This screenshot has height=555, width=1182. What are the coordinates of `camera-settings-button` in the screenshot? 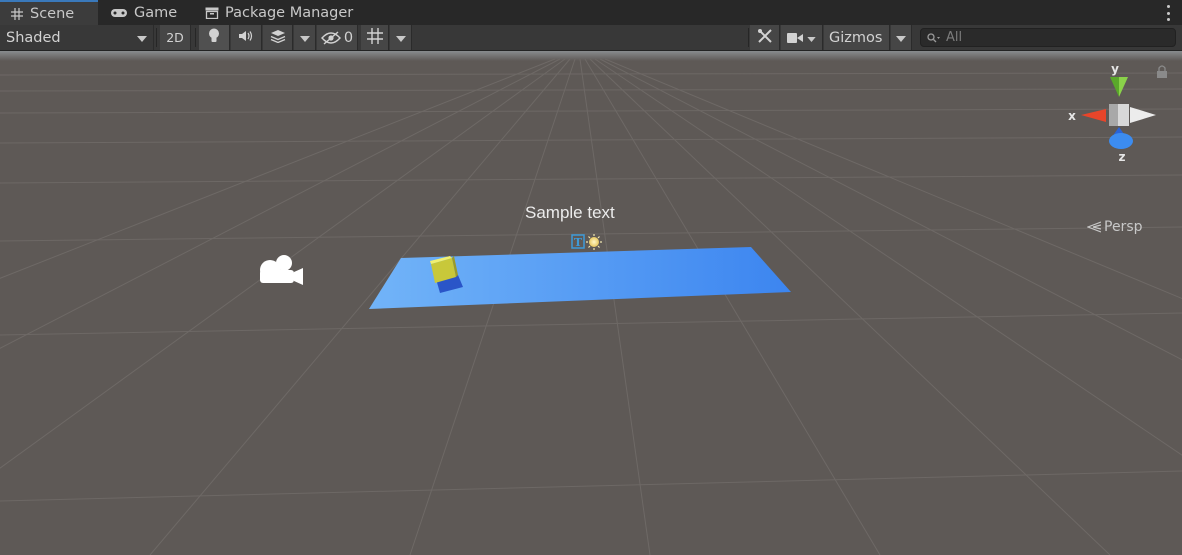 It's located at (802, 37).